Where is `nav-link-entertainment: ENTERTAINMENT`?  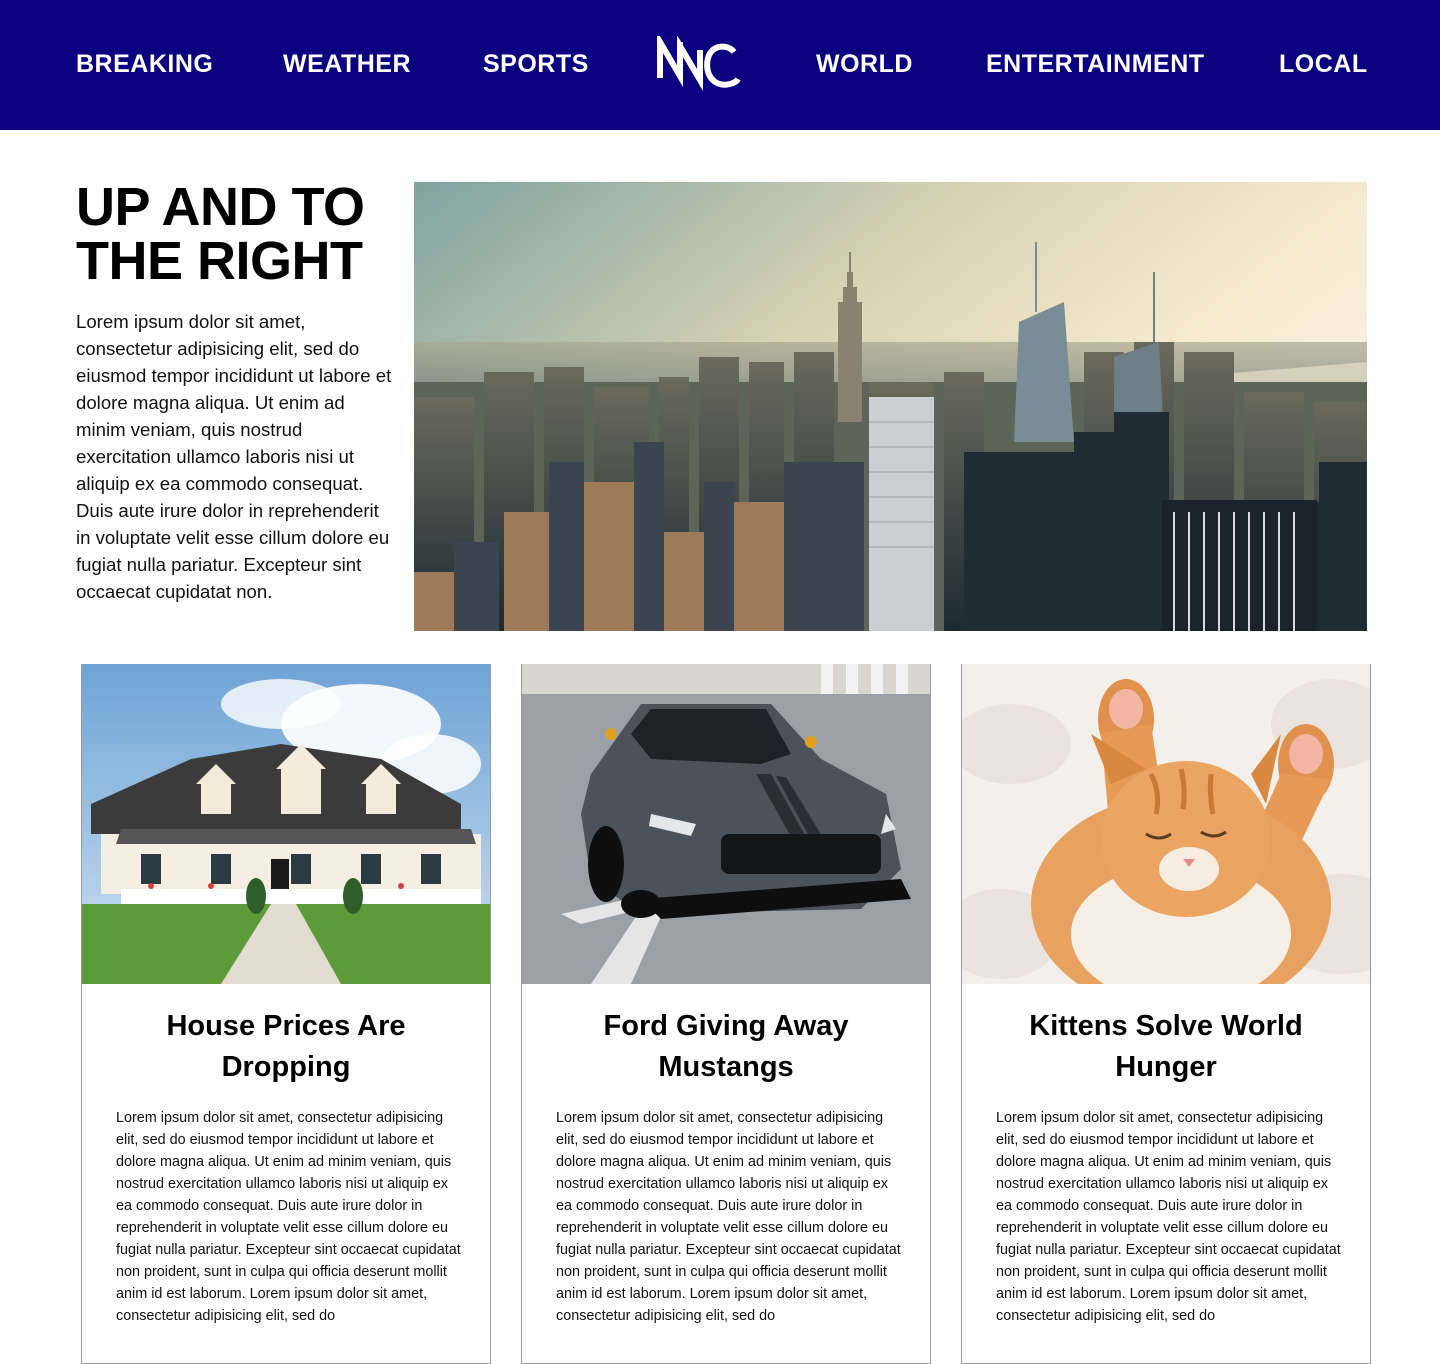
nav-link-entertainment: ENTERTAINMENT is located at coordinates (1095, 64).